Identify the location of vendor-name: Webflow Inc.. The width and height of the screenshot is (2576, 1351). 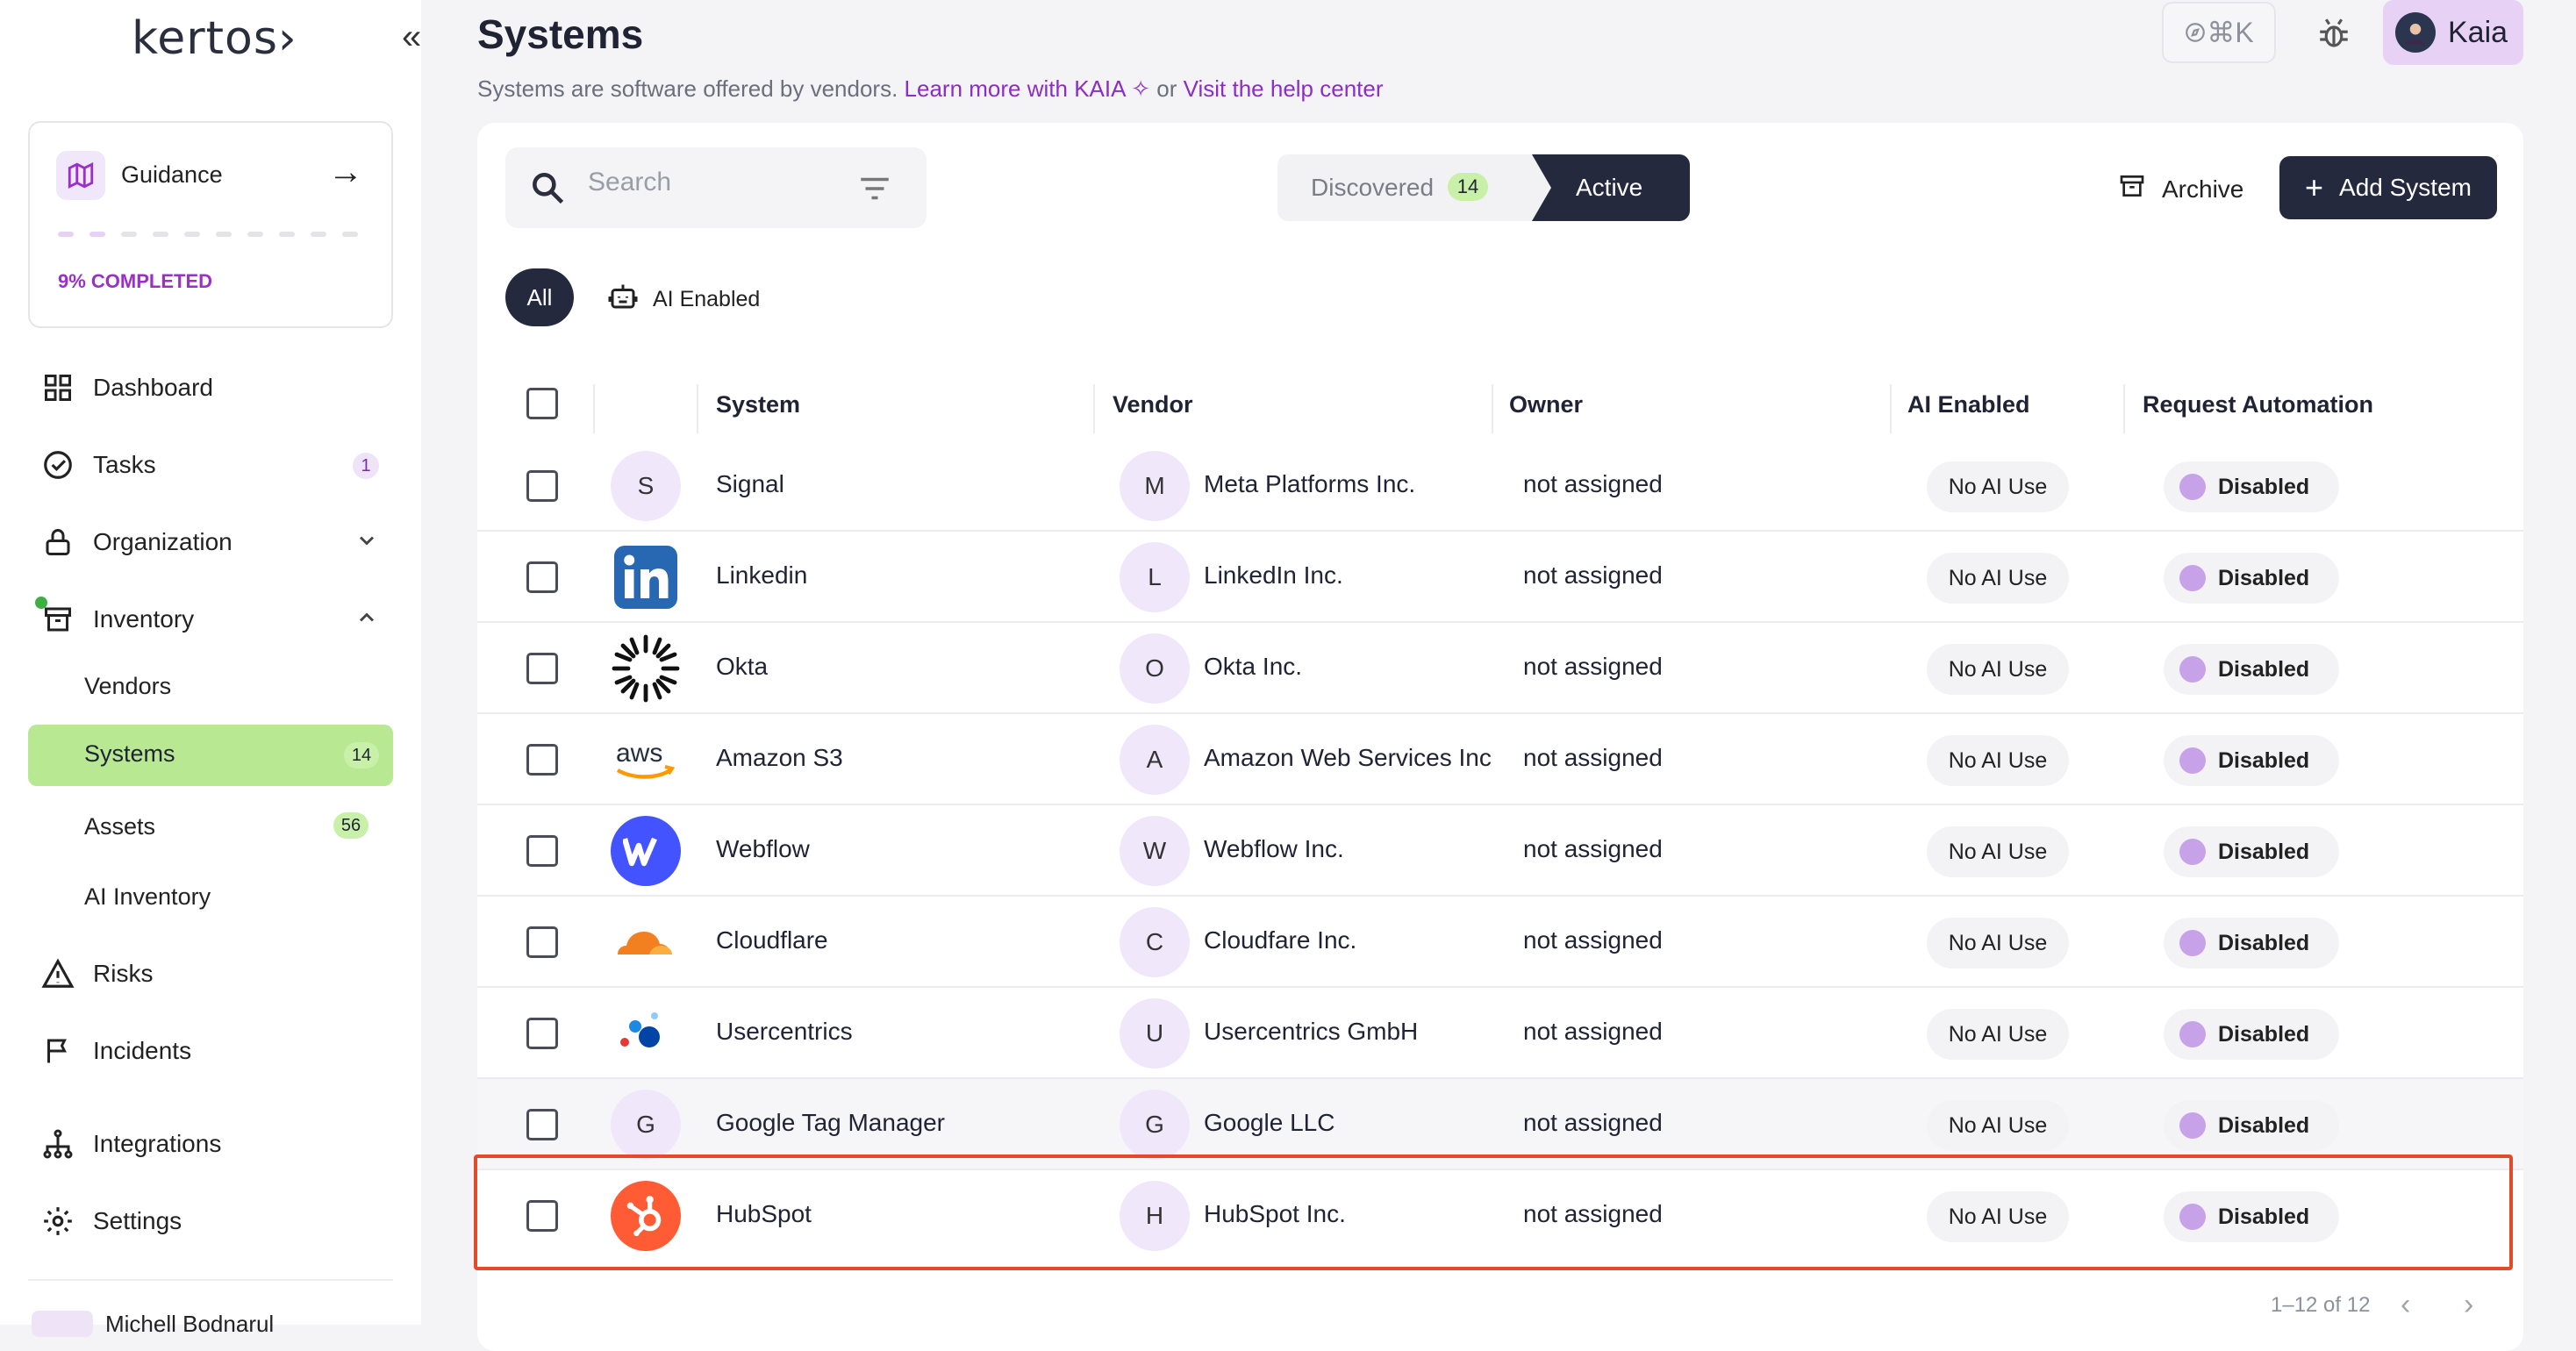
(1274, 849).